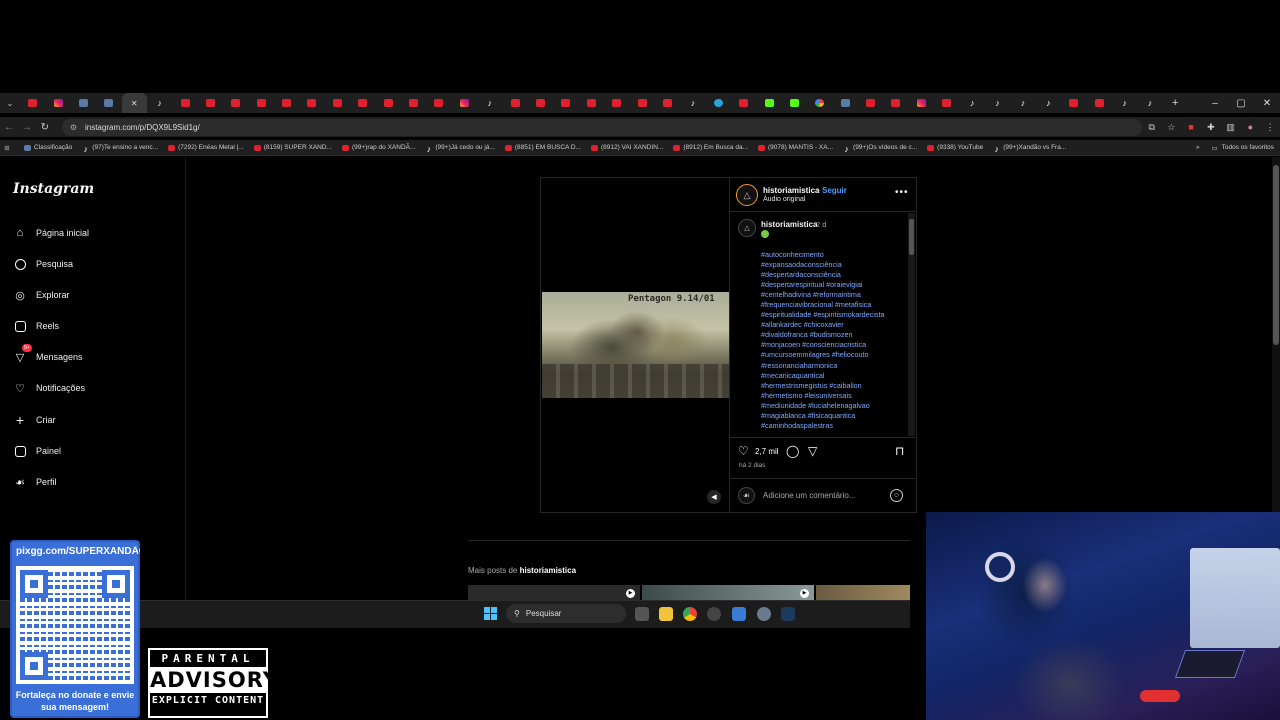 This screenshot has height=720, width=1280. Describe the element at coordinates (1270, 127) in the screenshot. I see `browser-menu-icon: ⋮` at that location.